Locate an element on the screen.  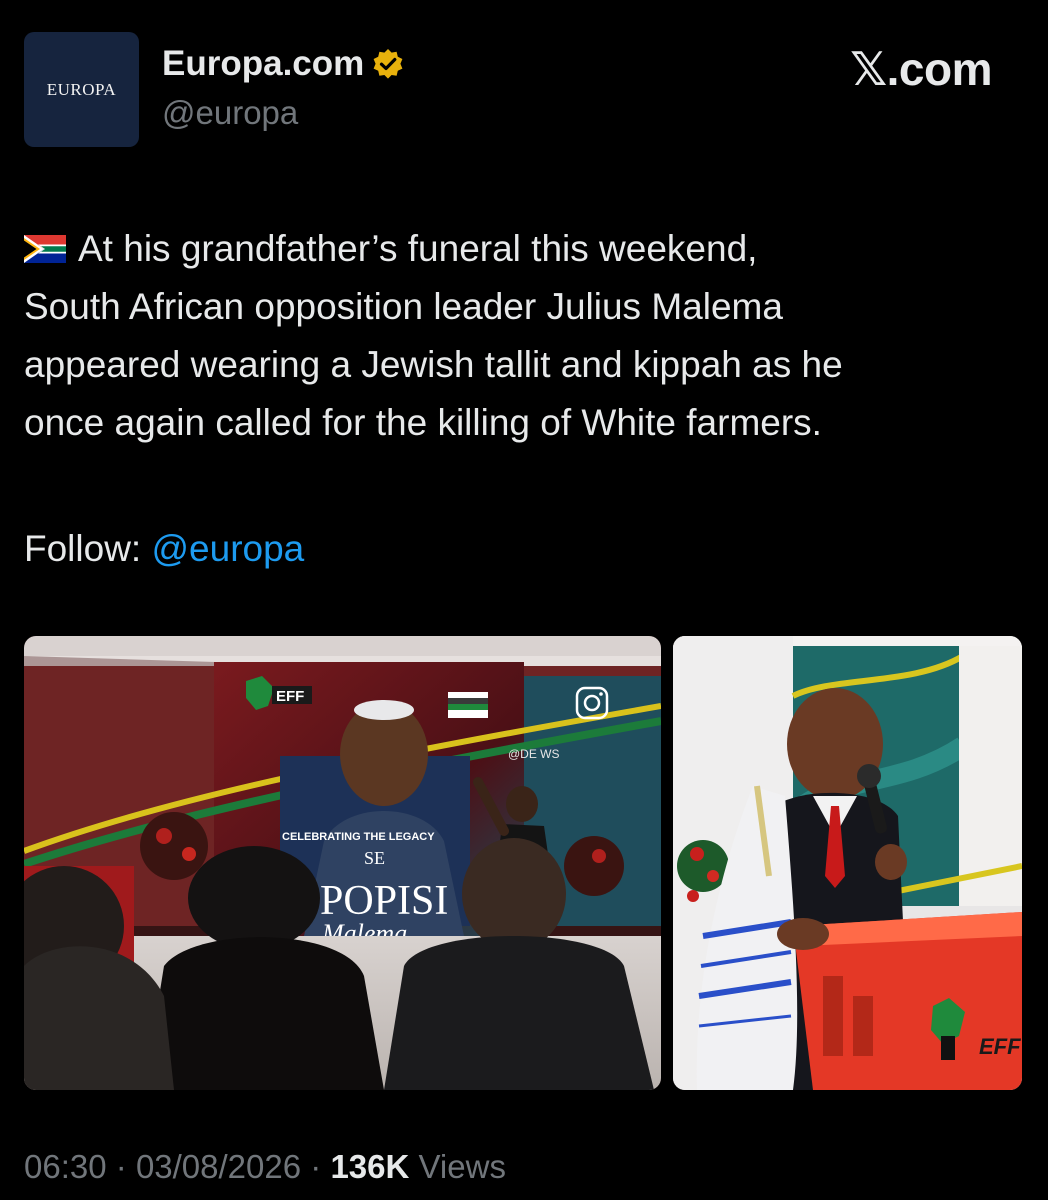
podium-text: EFF is located at coordinates (1000, 1046).